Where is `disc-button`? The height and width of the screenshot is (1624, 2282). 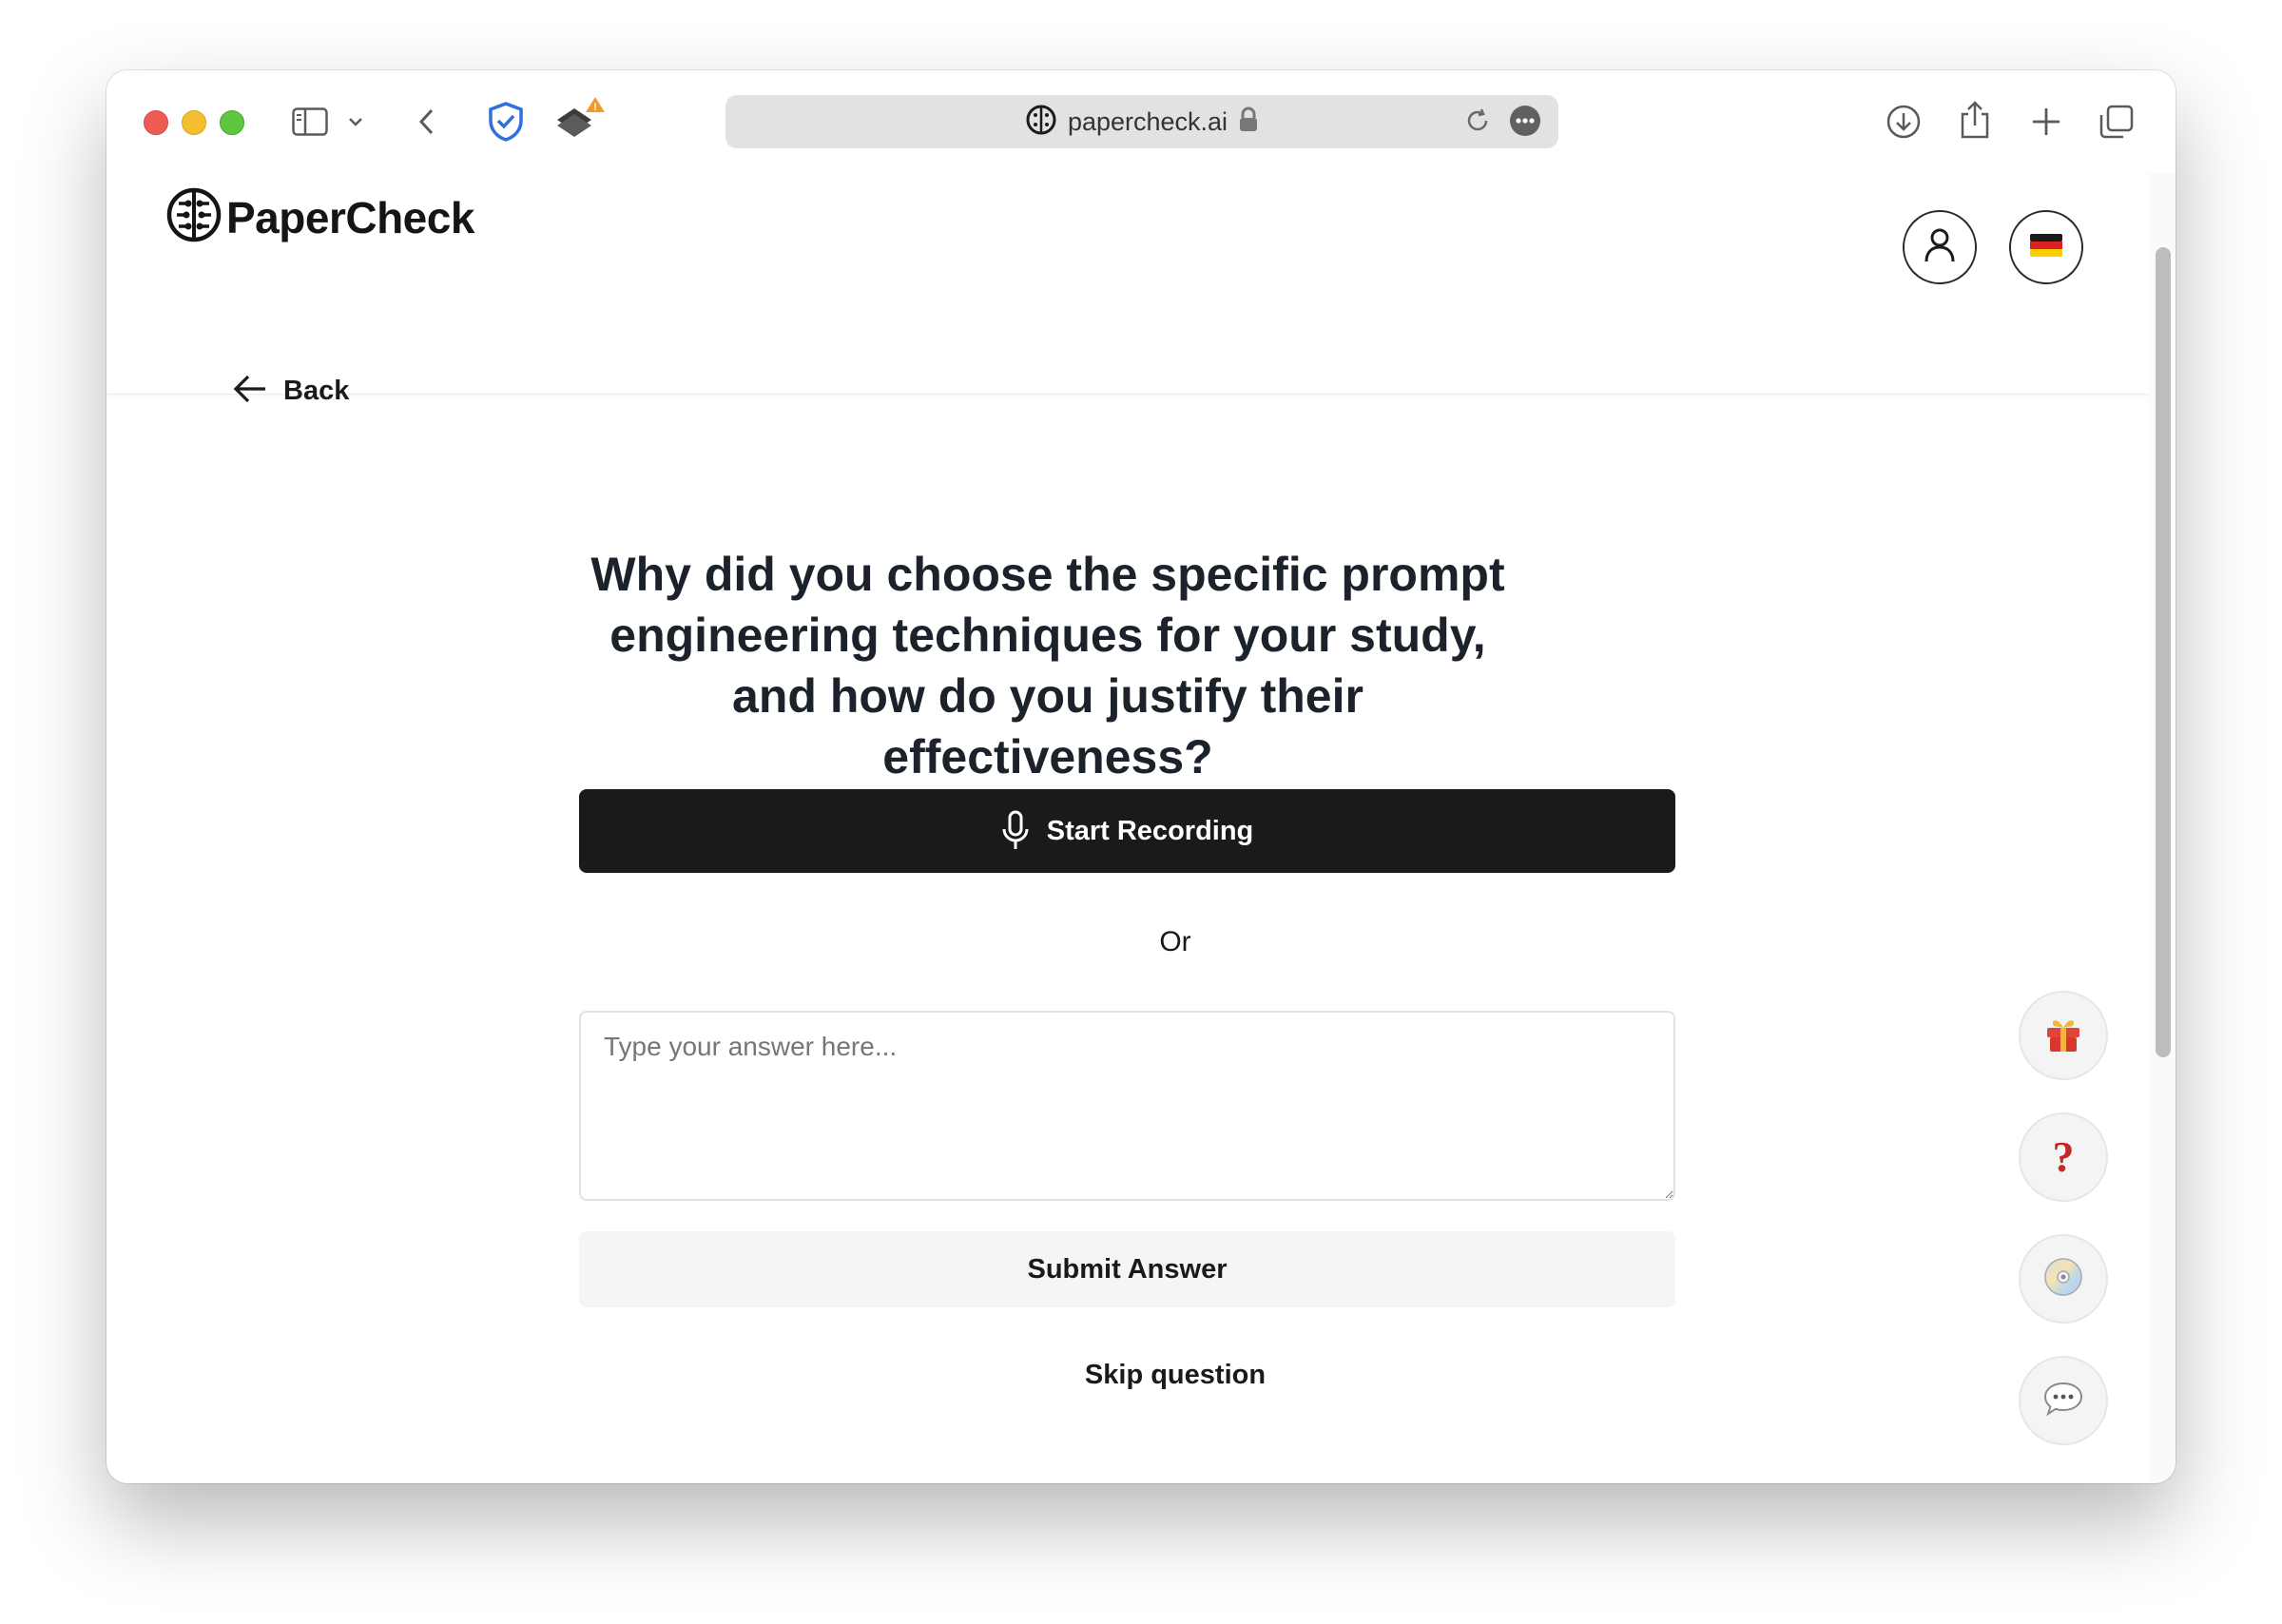
disc-button is located at coordinates (2063, 1279).